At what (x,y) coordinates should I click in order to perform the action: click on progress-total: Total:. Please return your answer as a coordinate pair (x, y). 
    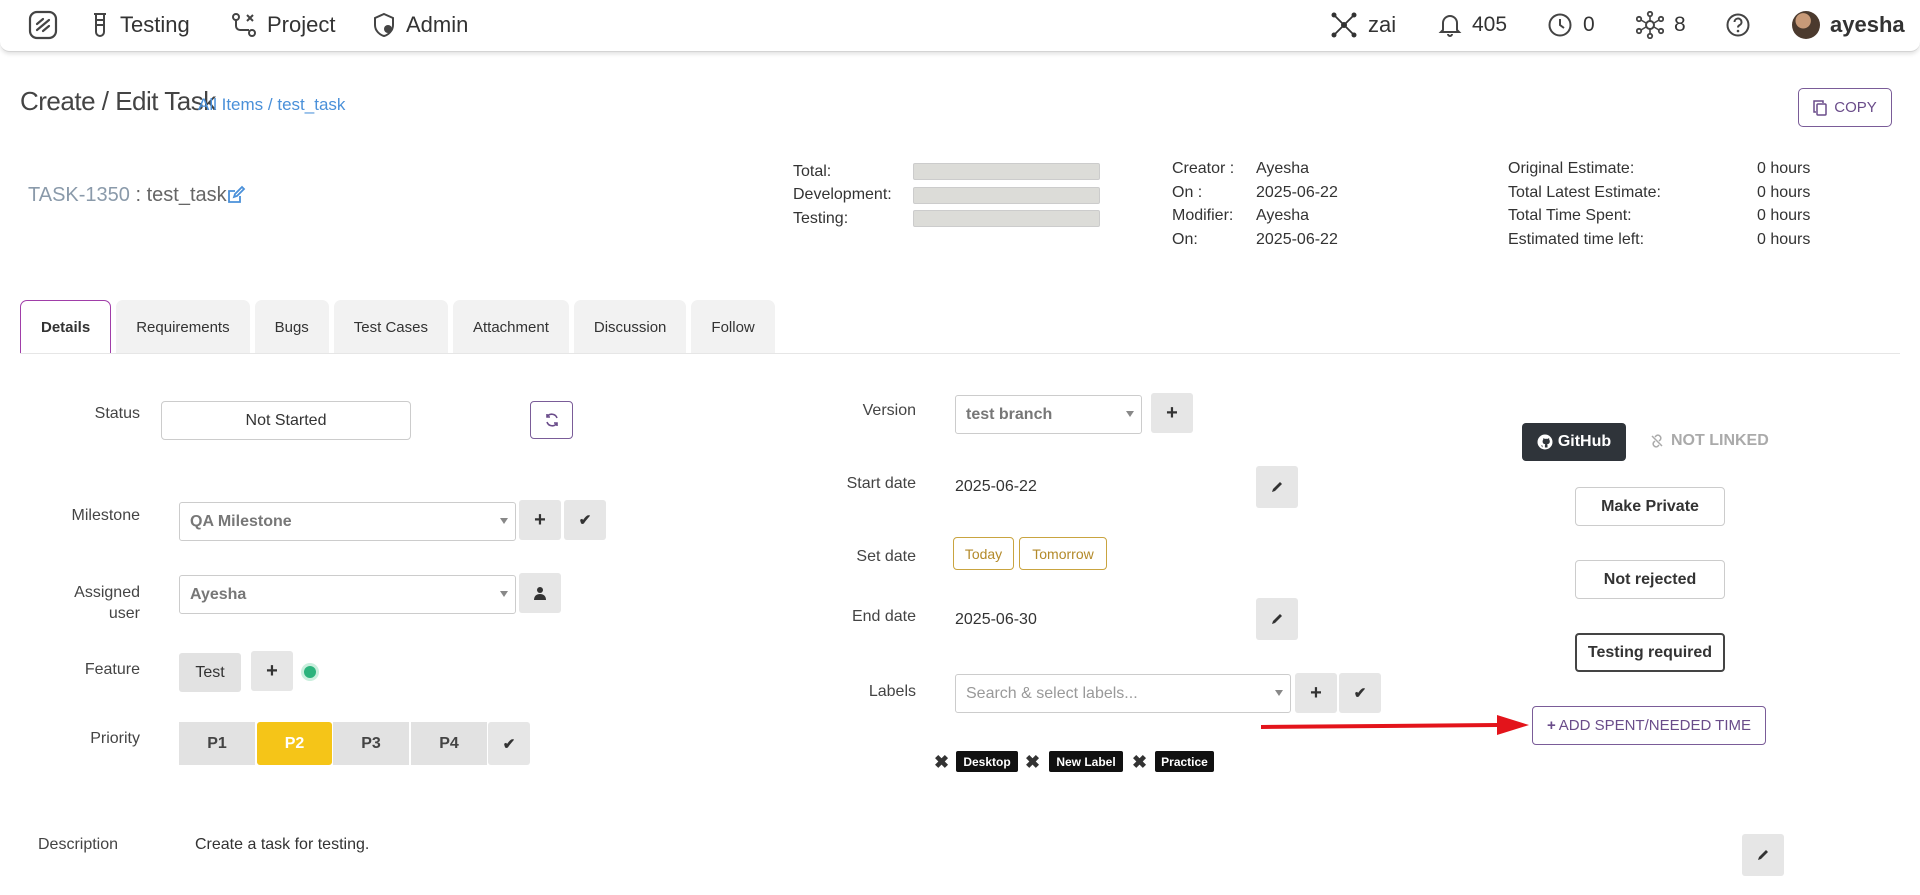
    Looking at the image, I should click on (948, 172).